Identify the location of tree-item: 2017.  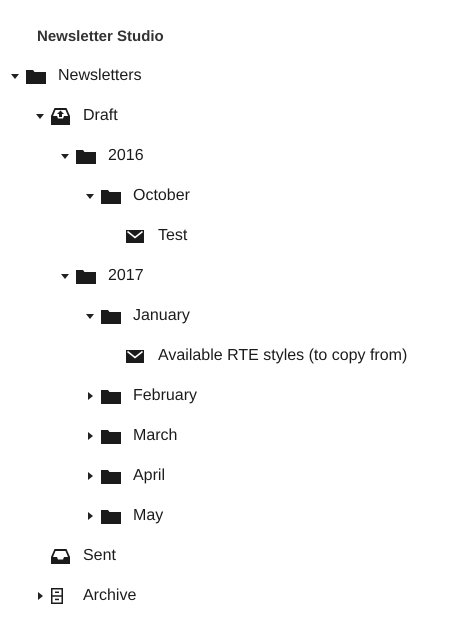
(126, 276).